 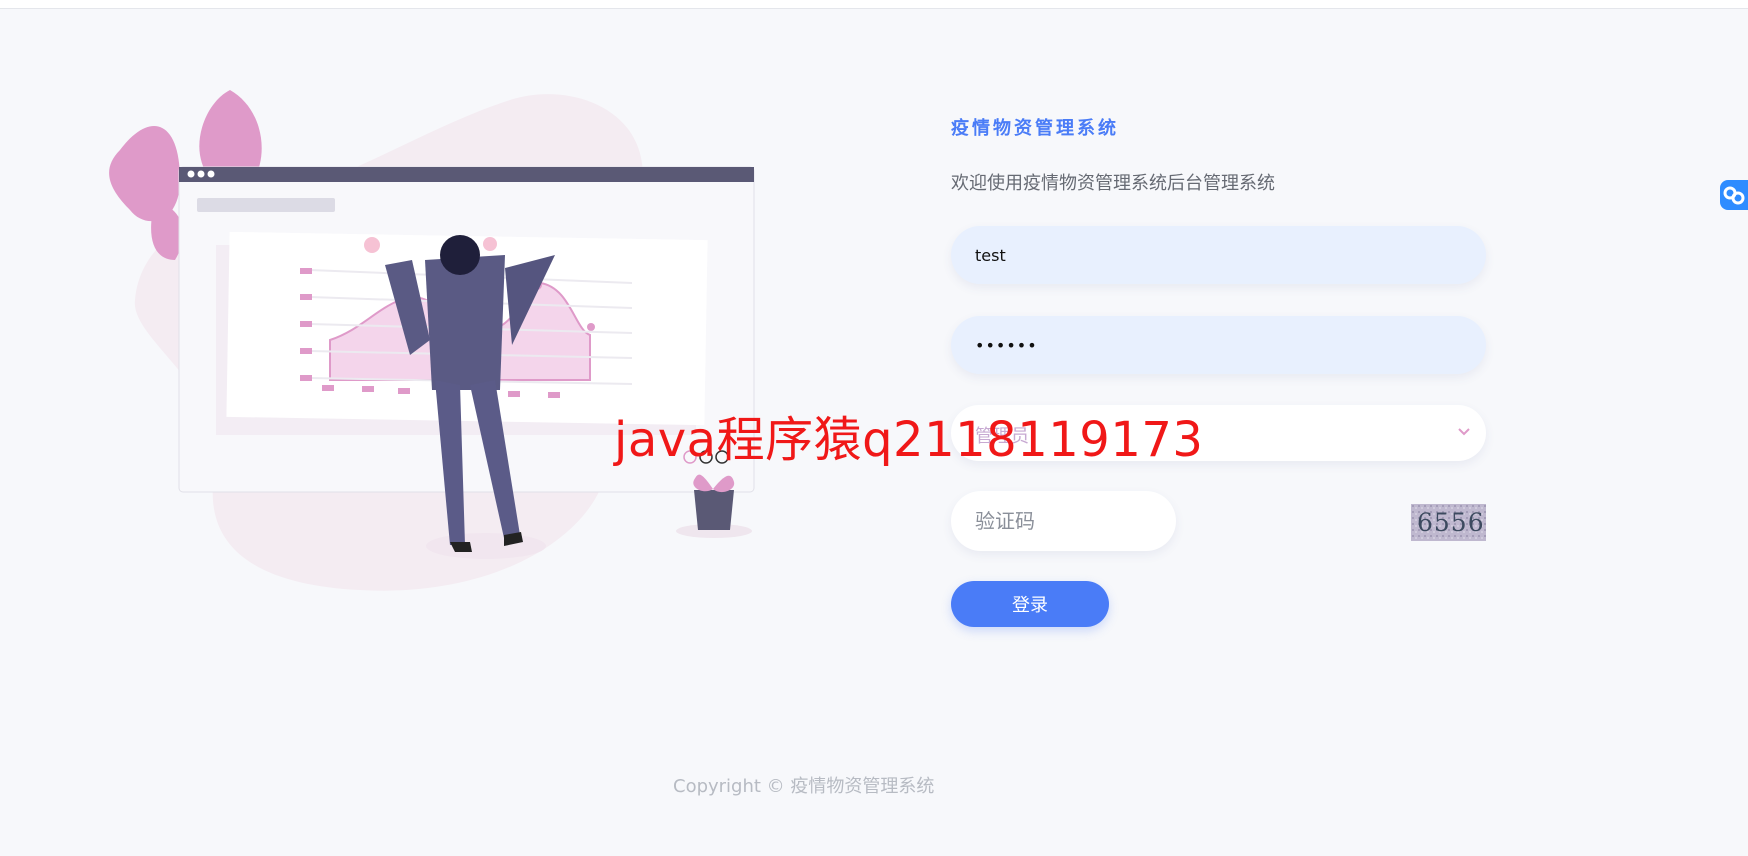 What do you see at coordinates (1218, 345) in the screenshot?
I see `password-input` at bounding box center [1218, 345].